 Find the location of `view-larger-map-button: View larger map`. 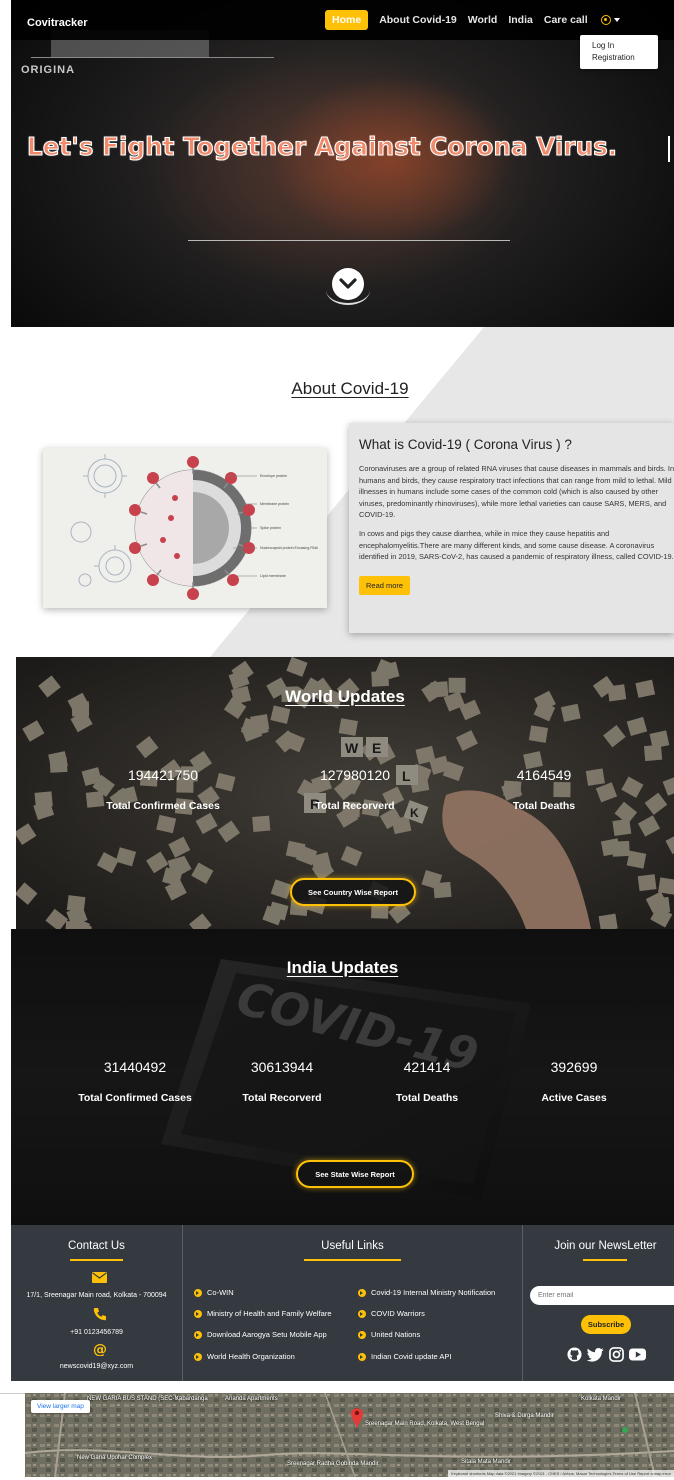

view-larger-map-button: View larger map is located at coordinates (60, 1406).